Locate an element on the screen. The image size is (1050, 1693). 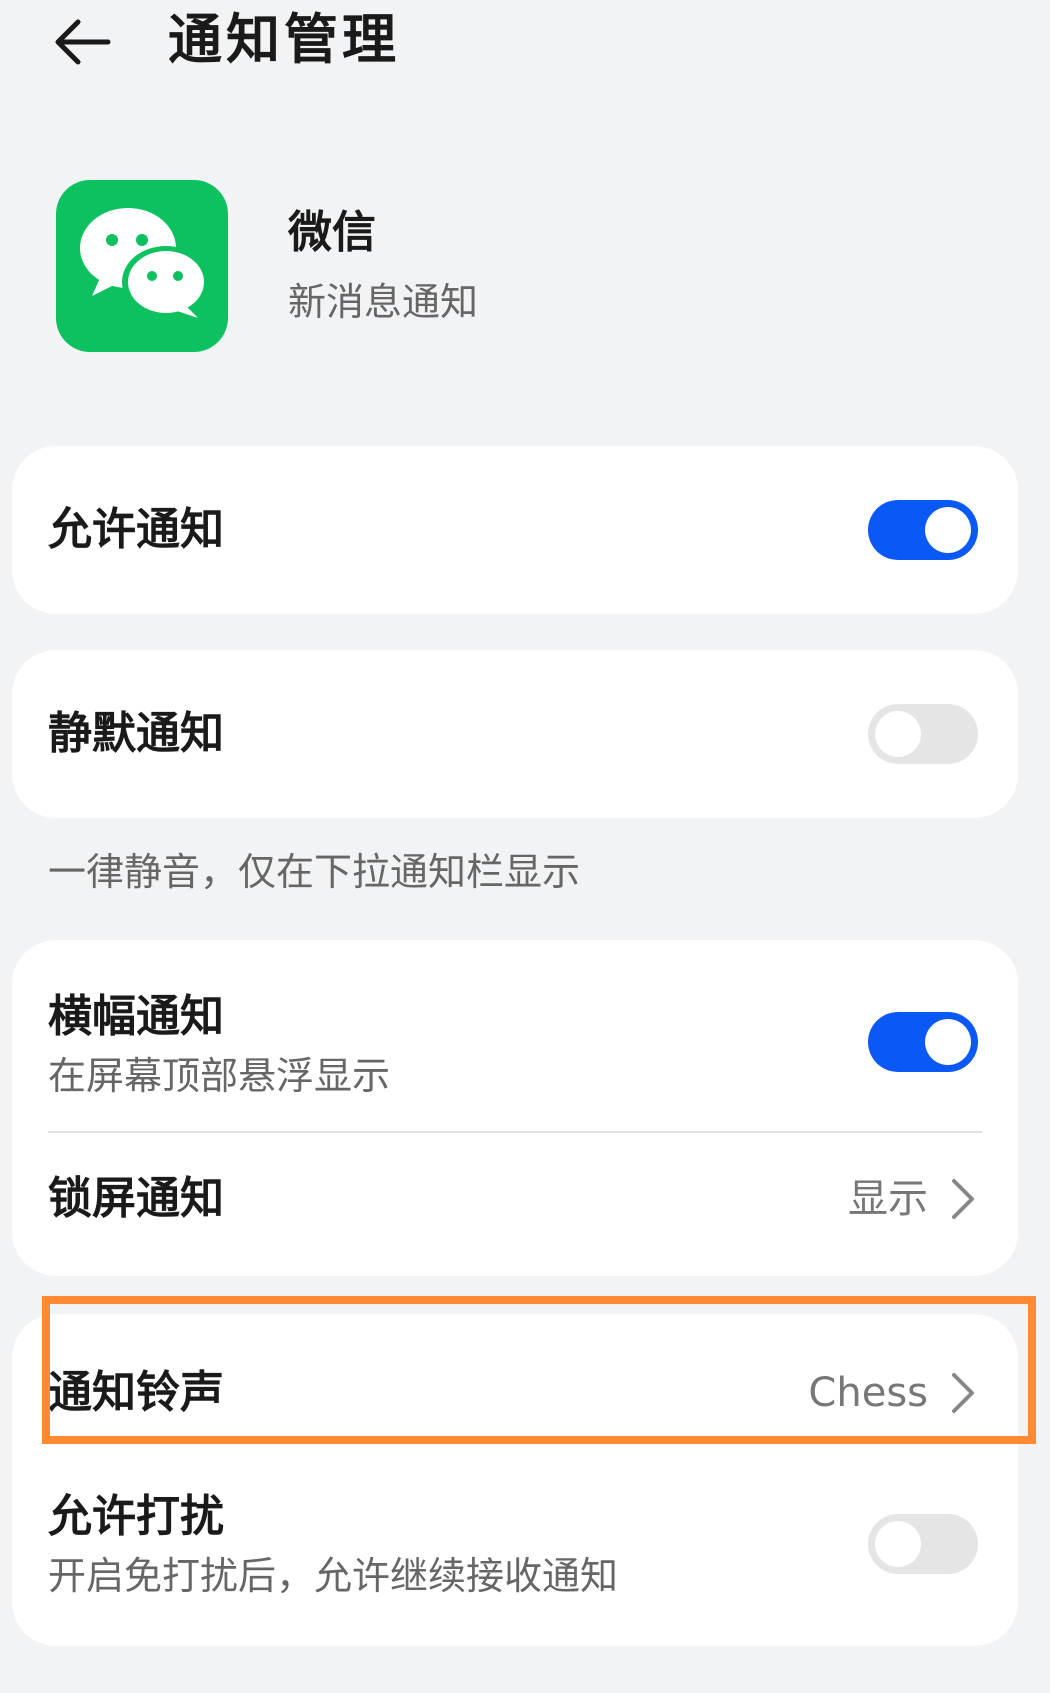
silent-notifications-toggle is located at coordinates (923, 734).